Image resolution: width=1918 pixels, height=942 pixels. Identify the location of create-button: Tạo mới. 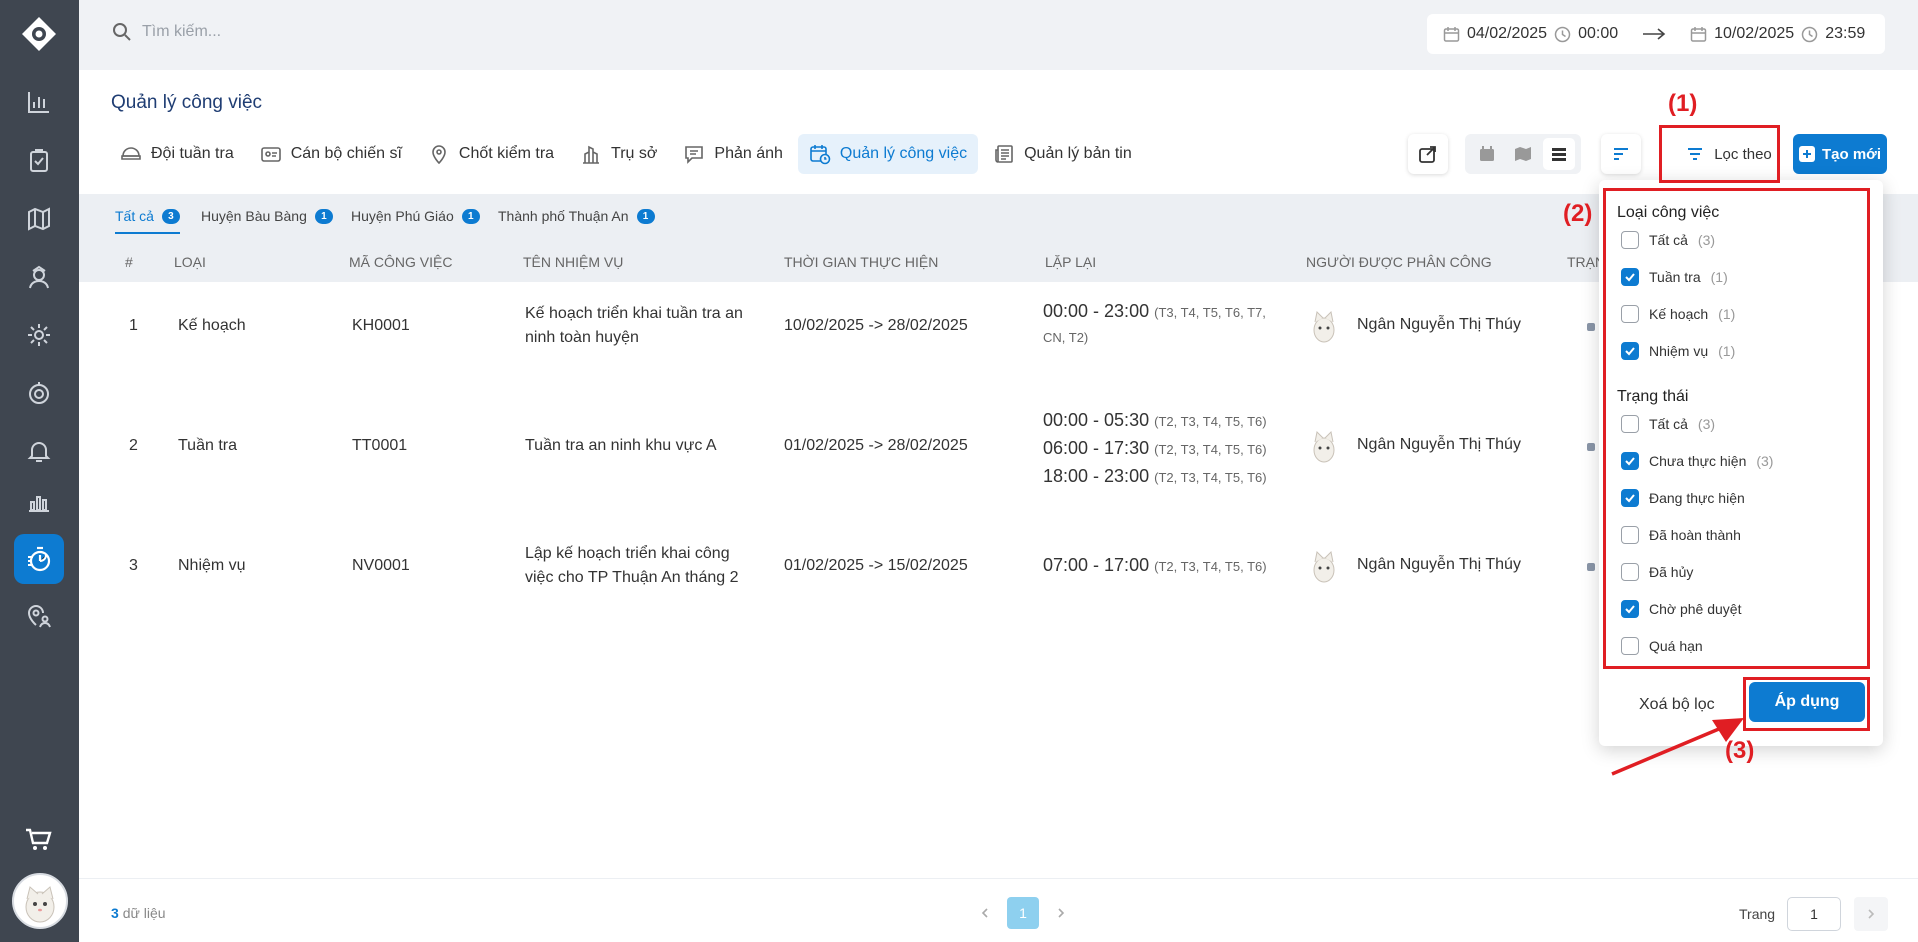
(1840, 154).